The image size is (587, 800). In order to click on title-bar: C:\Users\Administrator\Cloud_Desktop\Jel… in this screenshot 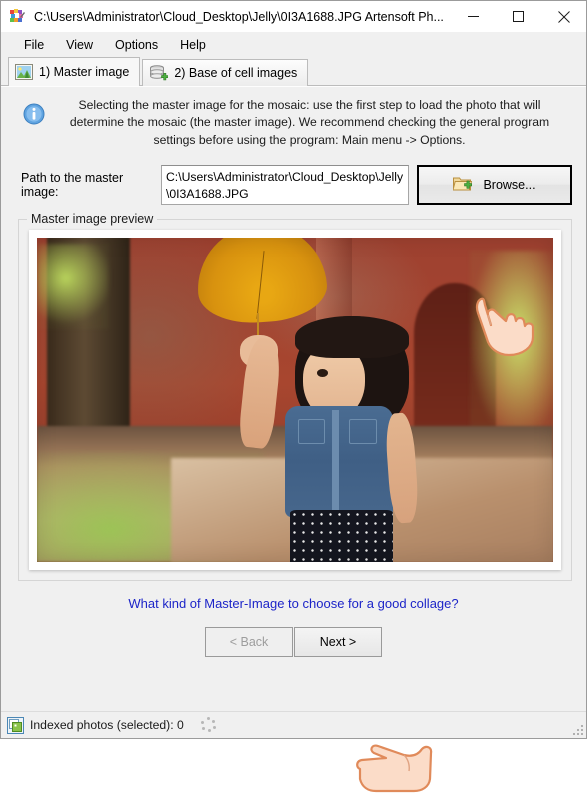, I will do `click(293, 16)`.